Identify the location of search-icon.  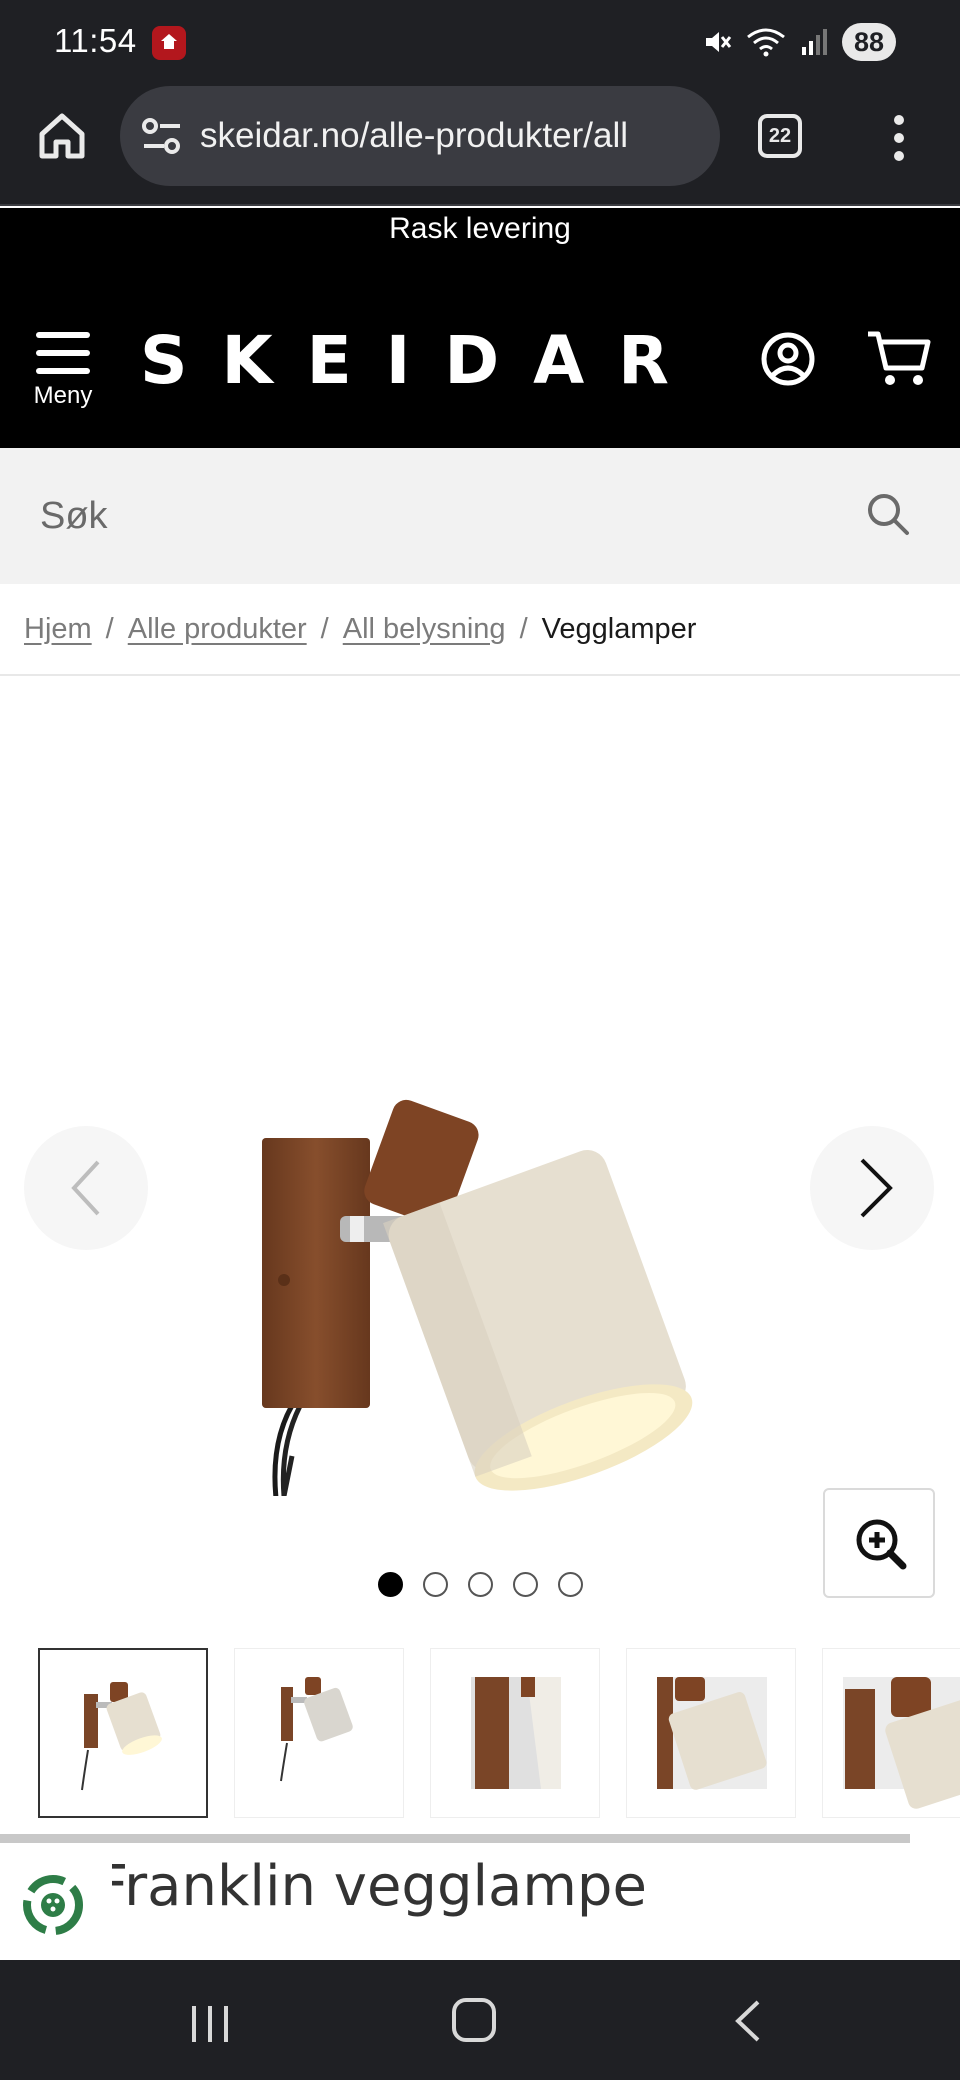
(888, 514).